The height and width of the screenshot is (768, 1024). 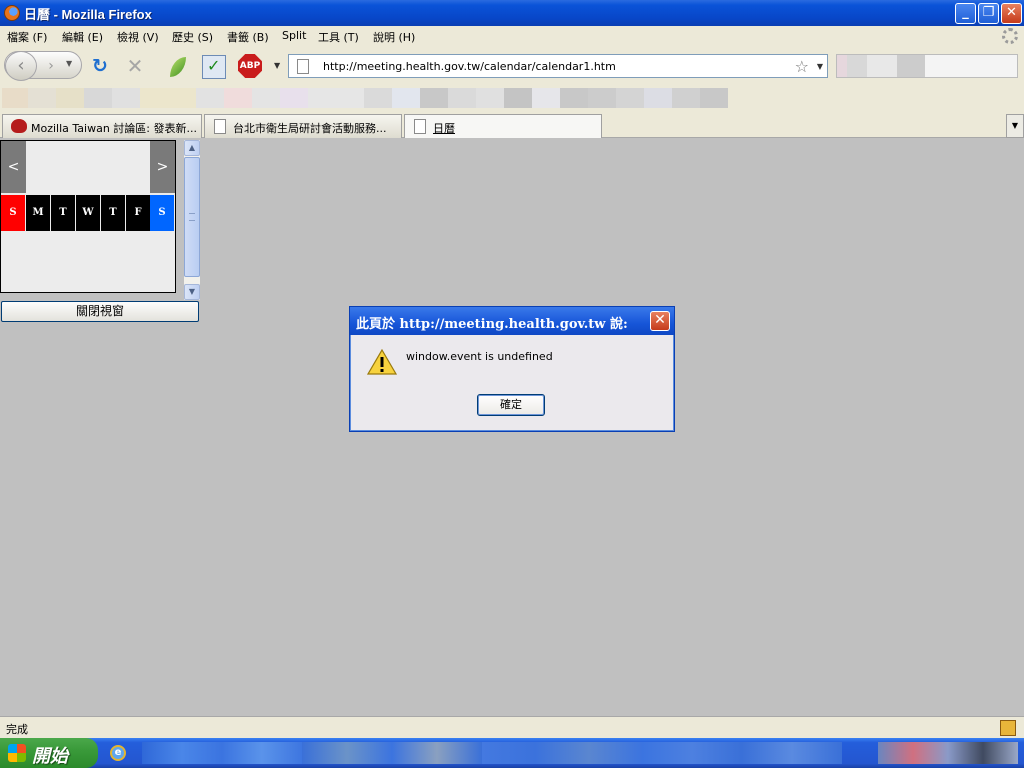 What do you see at coordinates (1015, 126) in the screenshot?
I see `tab-list-dropdown-icon: ▼` at bounding box center [1015, 126].